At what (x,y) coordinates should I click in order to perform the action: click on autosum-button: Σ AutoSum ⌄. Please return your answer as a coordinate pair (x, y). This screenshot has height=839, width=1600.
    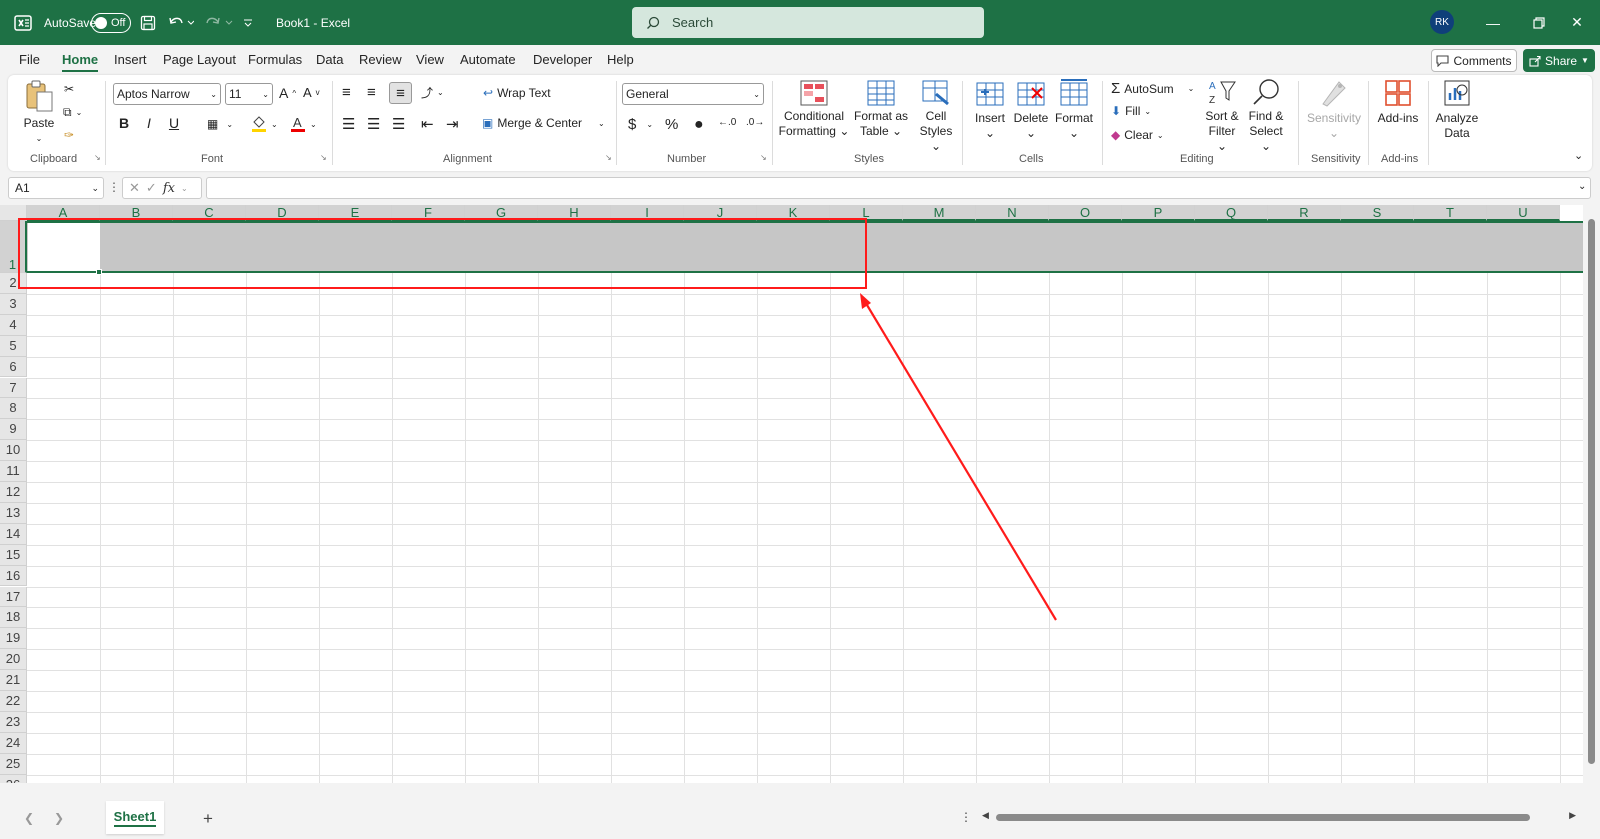
    Looking at the image, I should click on (1152, 88).